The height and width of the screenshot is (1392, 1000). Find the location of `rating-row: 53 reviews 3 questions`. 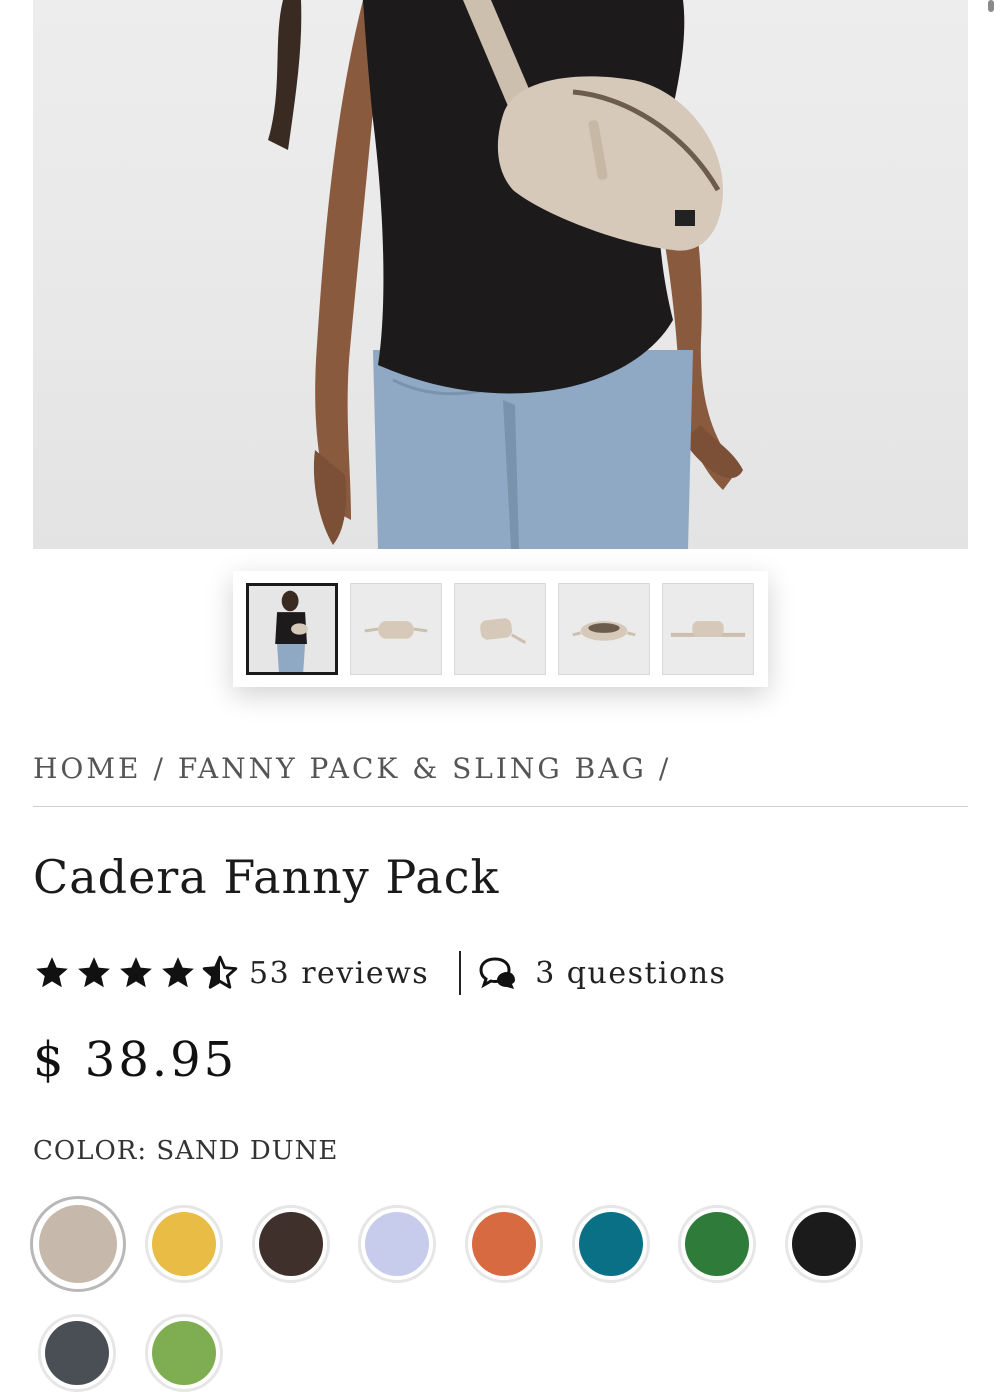

rating-row: 53 reviews 3 questions is located at coordinates (379, 973).